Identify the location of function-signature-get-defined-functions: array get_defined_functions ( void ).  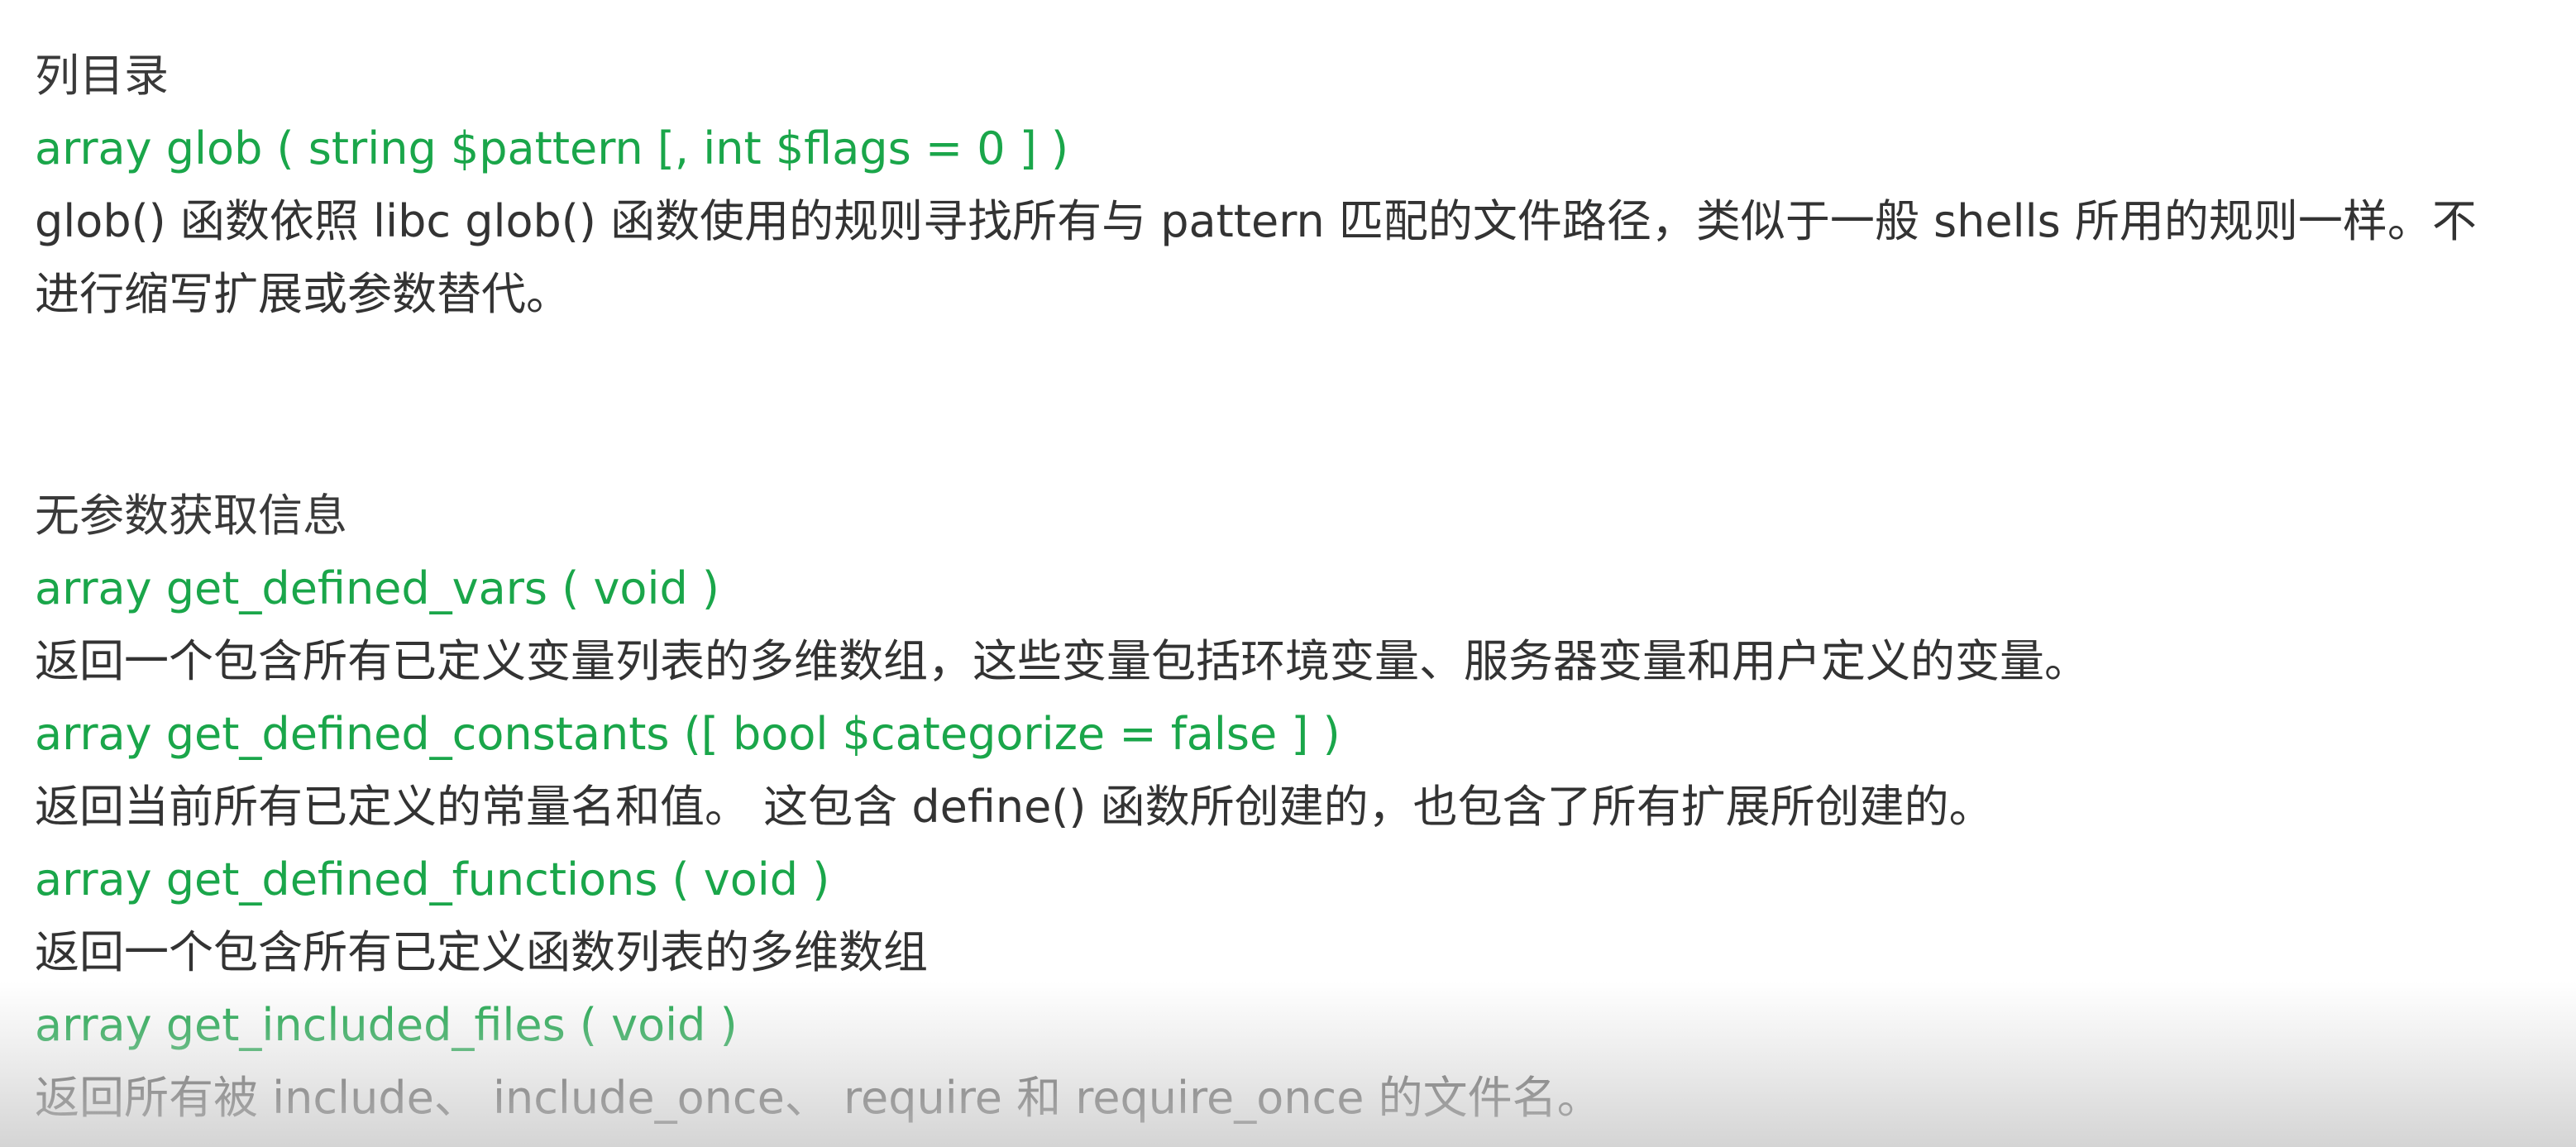
(432, 879).